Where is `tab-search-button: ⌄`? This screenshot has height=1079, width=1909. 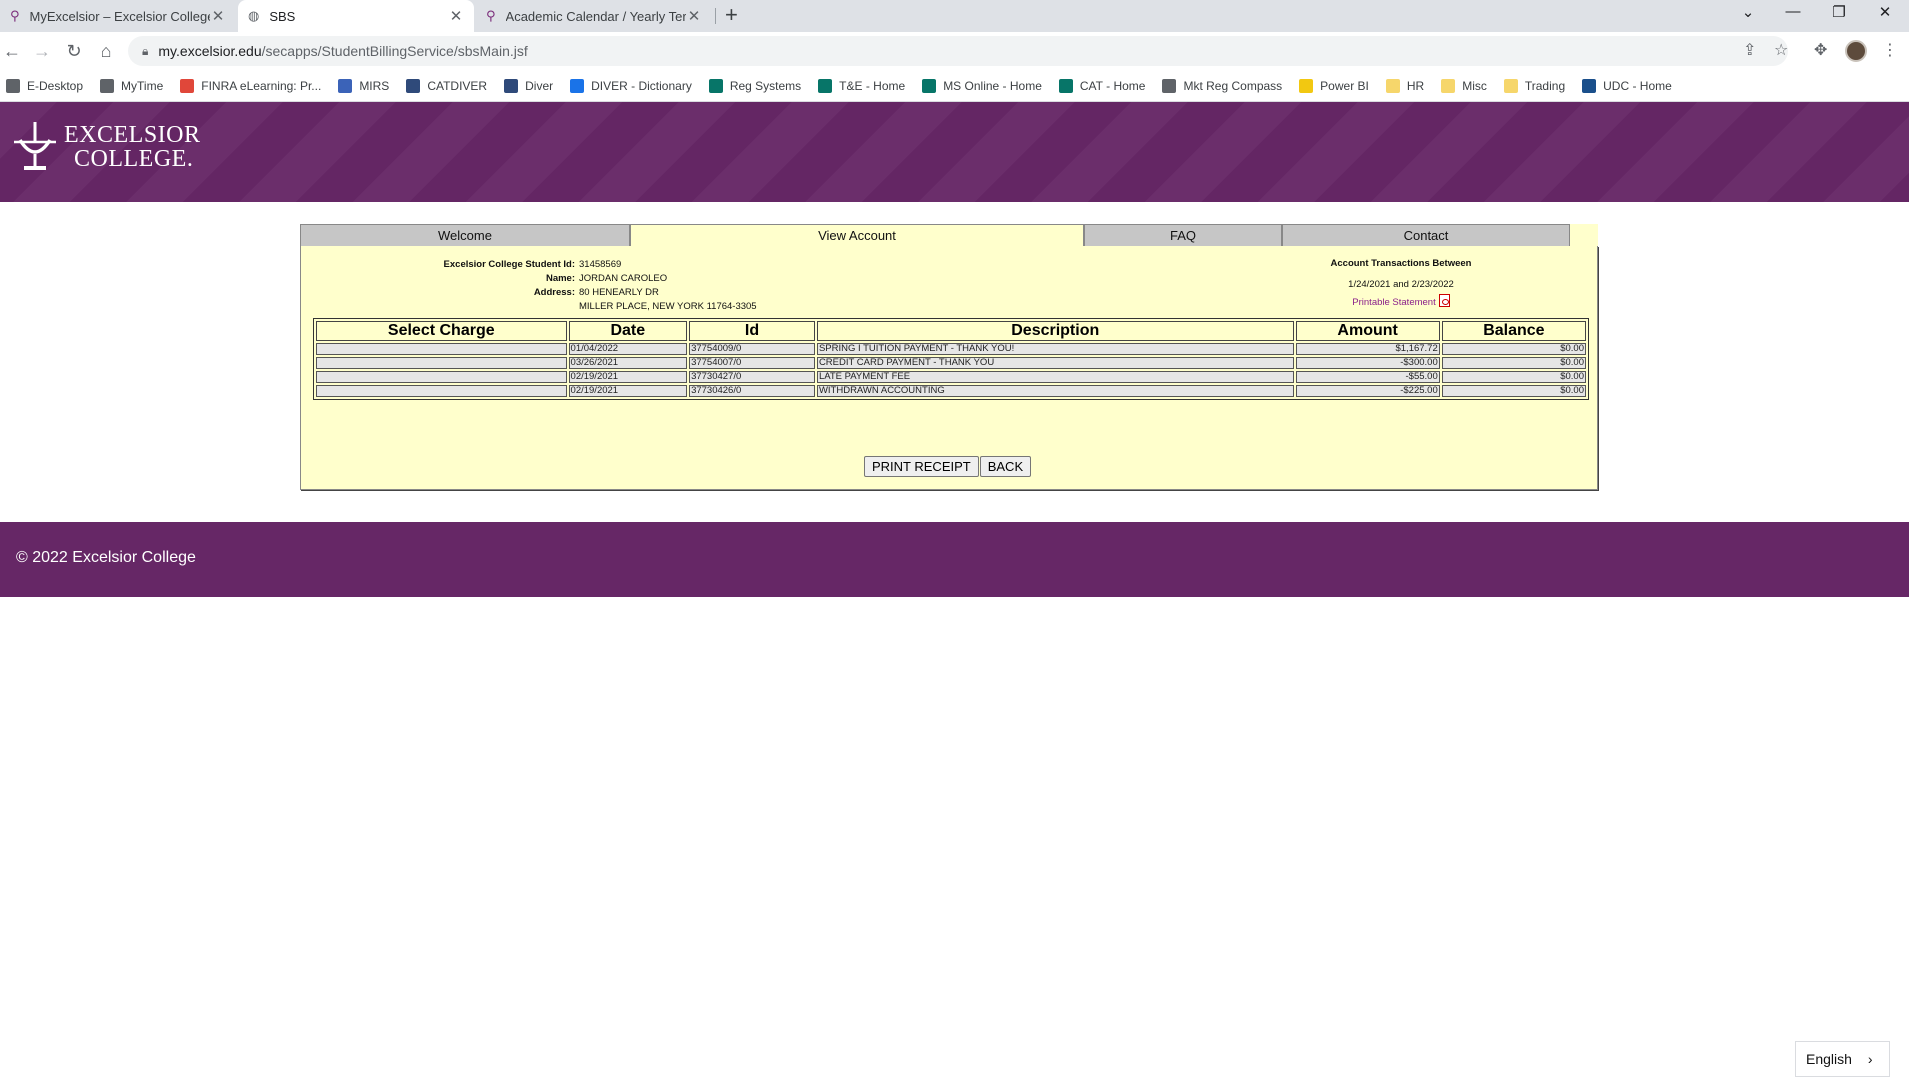 tab-search-button: ⌄ is located at coordinates (1748, 12).